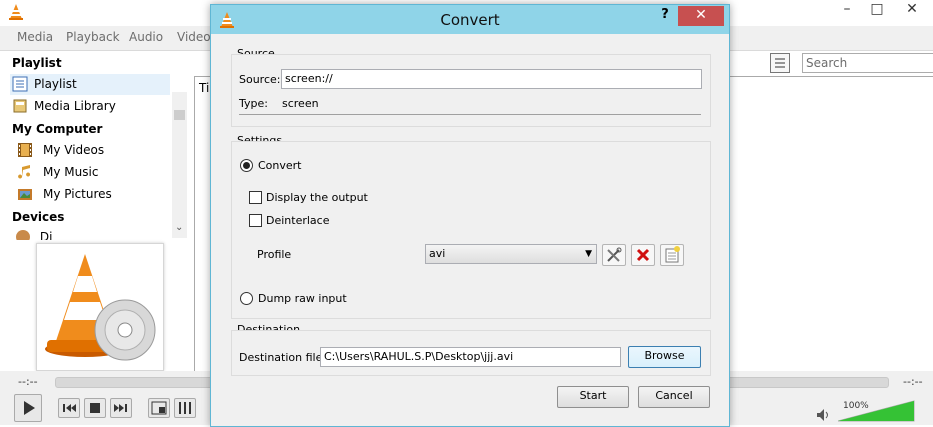 The width and height of the screenshot is (933, 427). What do you see at coordinates (511, 254) in the screenshot?
I see `profile-select: avi ▼` at bounding box center [511, 254].